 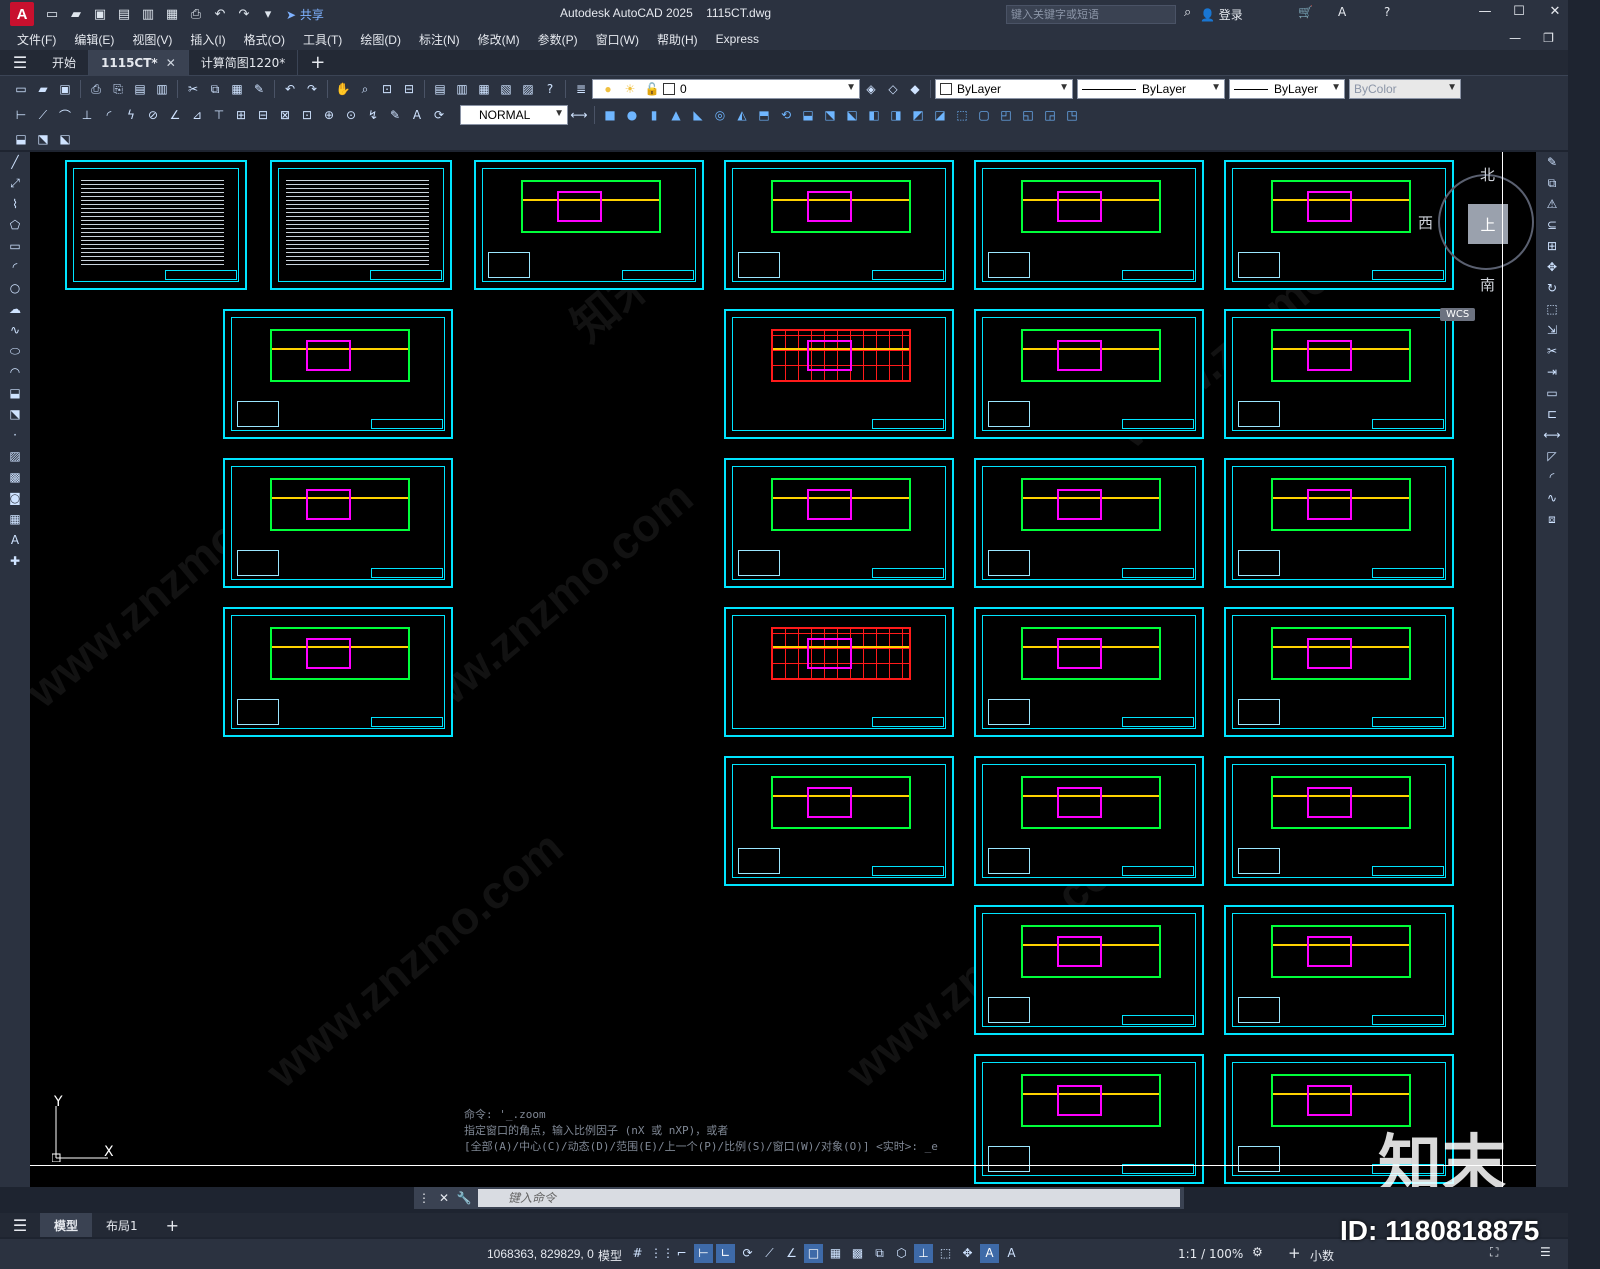 I want to click on wcs-menu: WCS, so click(x=1458, y=314).